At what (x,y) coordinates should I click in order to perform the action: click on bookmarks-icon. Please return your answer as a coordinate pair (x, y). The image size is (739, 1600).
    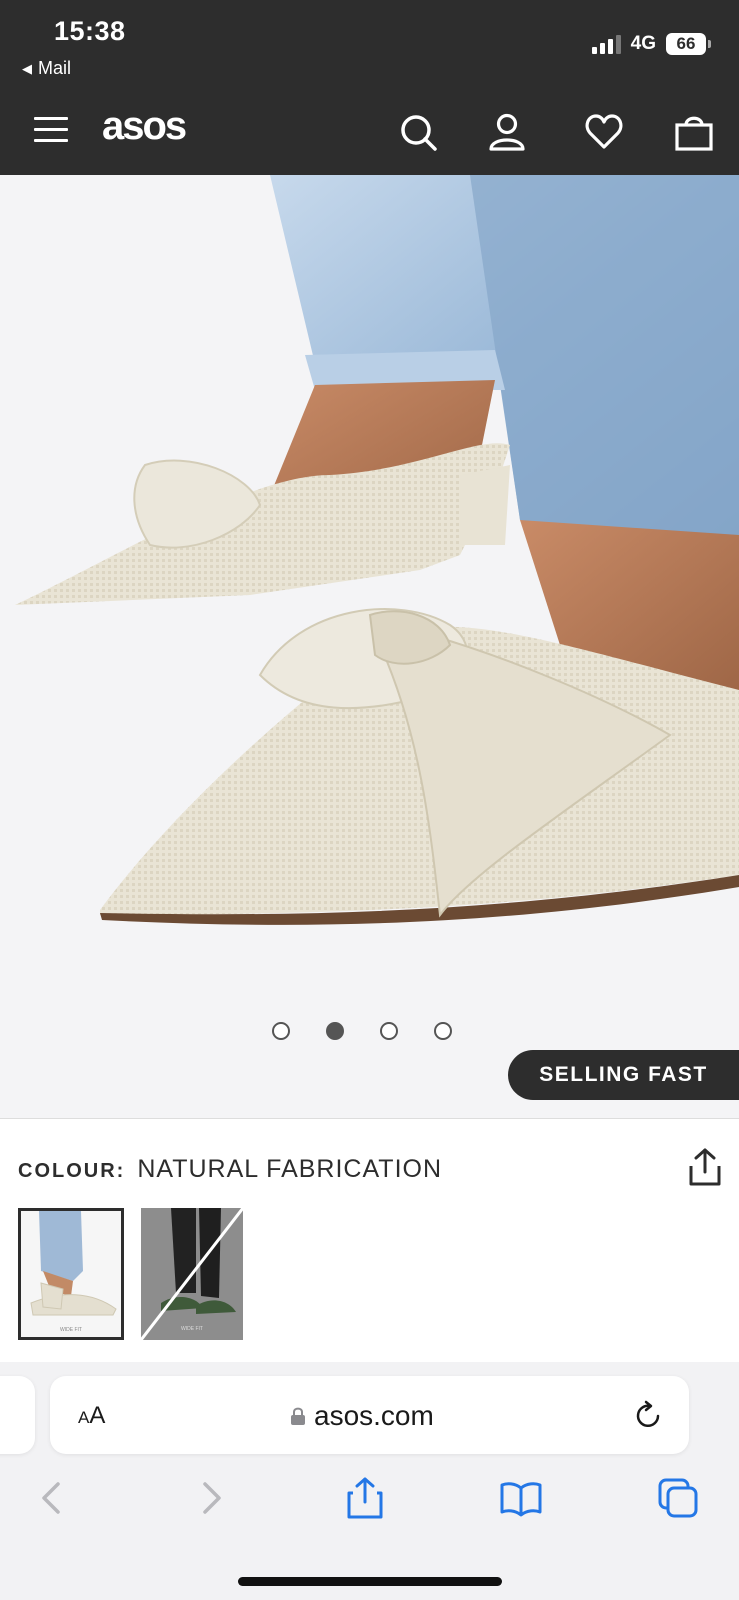
    Looking at the image, I should click on (521, 1498).